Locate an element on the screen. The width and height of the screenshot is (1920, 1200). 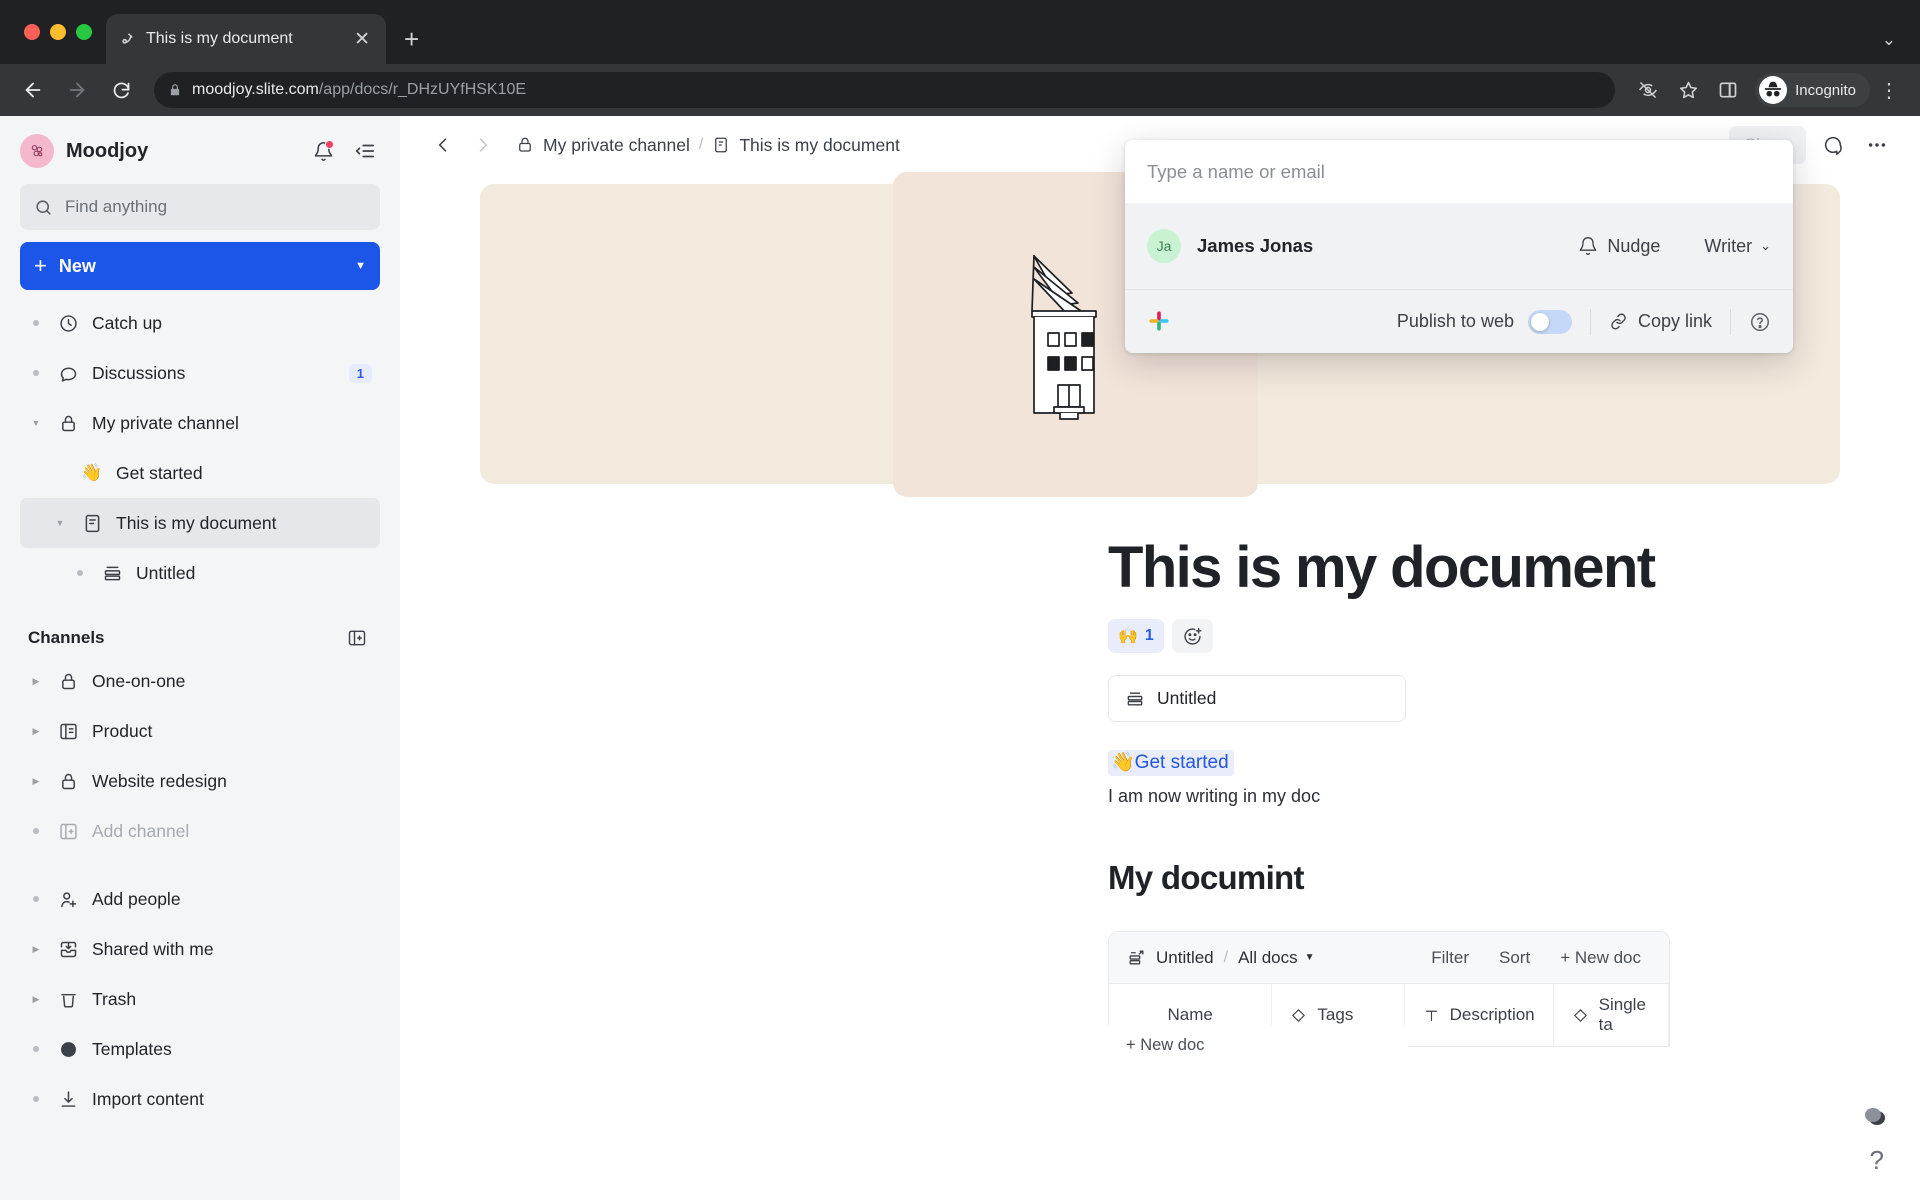
sidebar-item-shared-with-me: ▶ Shared with me is located at coordinates (200, 949).